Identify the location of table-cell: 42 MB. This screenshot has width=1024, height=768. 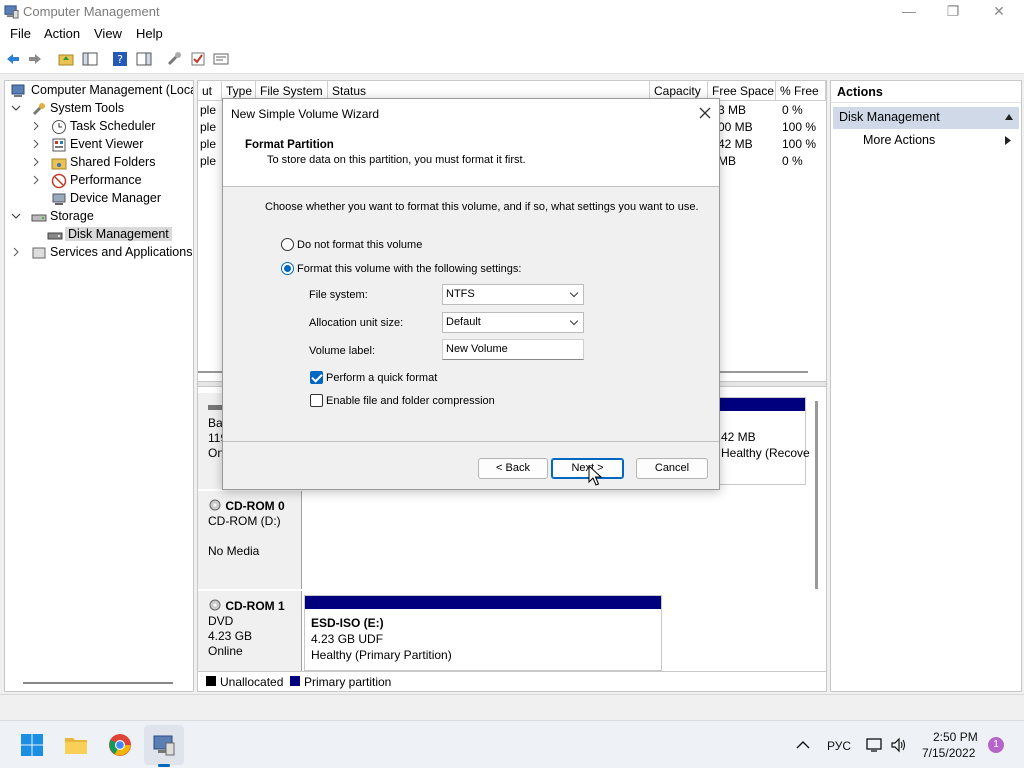
(735, 144).